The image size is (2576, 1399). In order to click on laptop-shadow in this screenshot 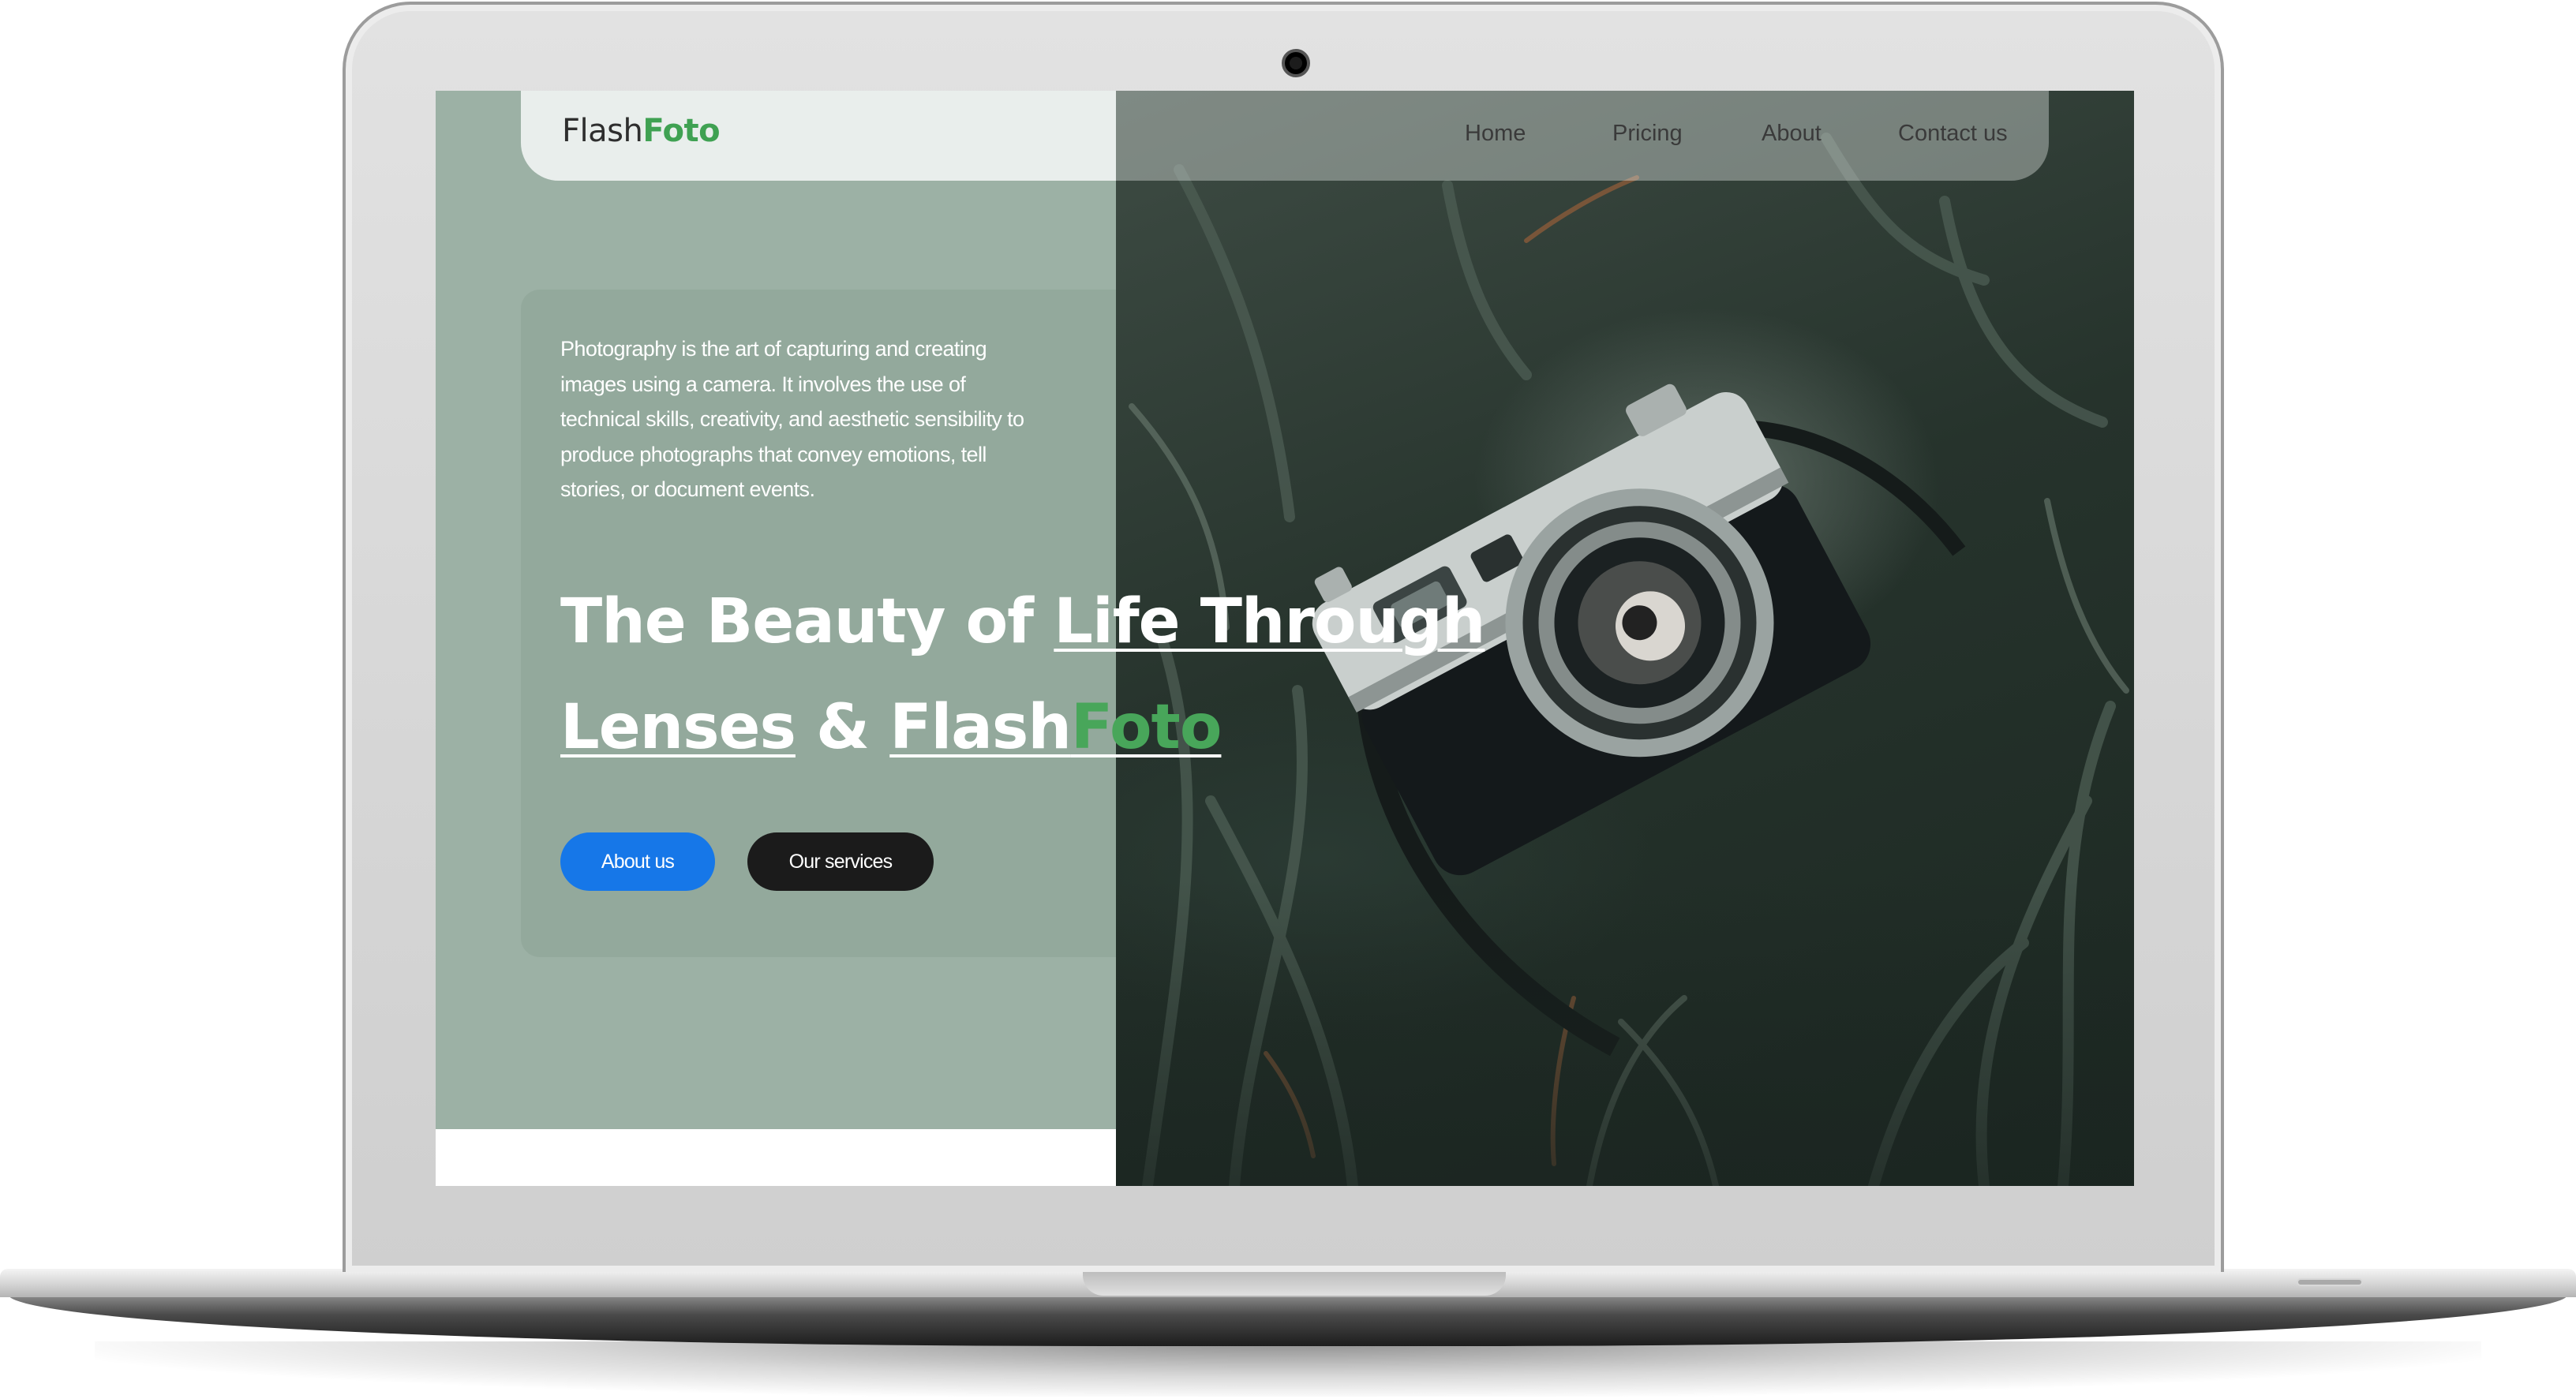, I will do `click(1288, 1369)`.